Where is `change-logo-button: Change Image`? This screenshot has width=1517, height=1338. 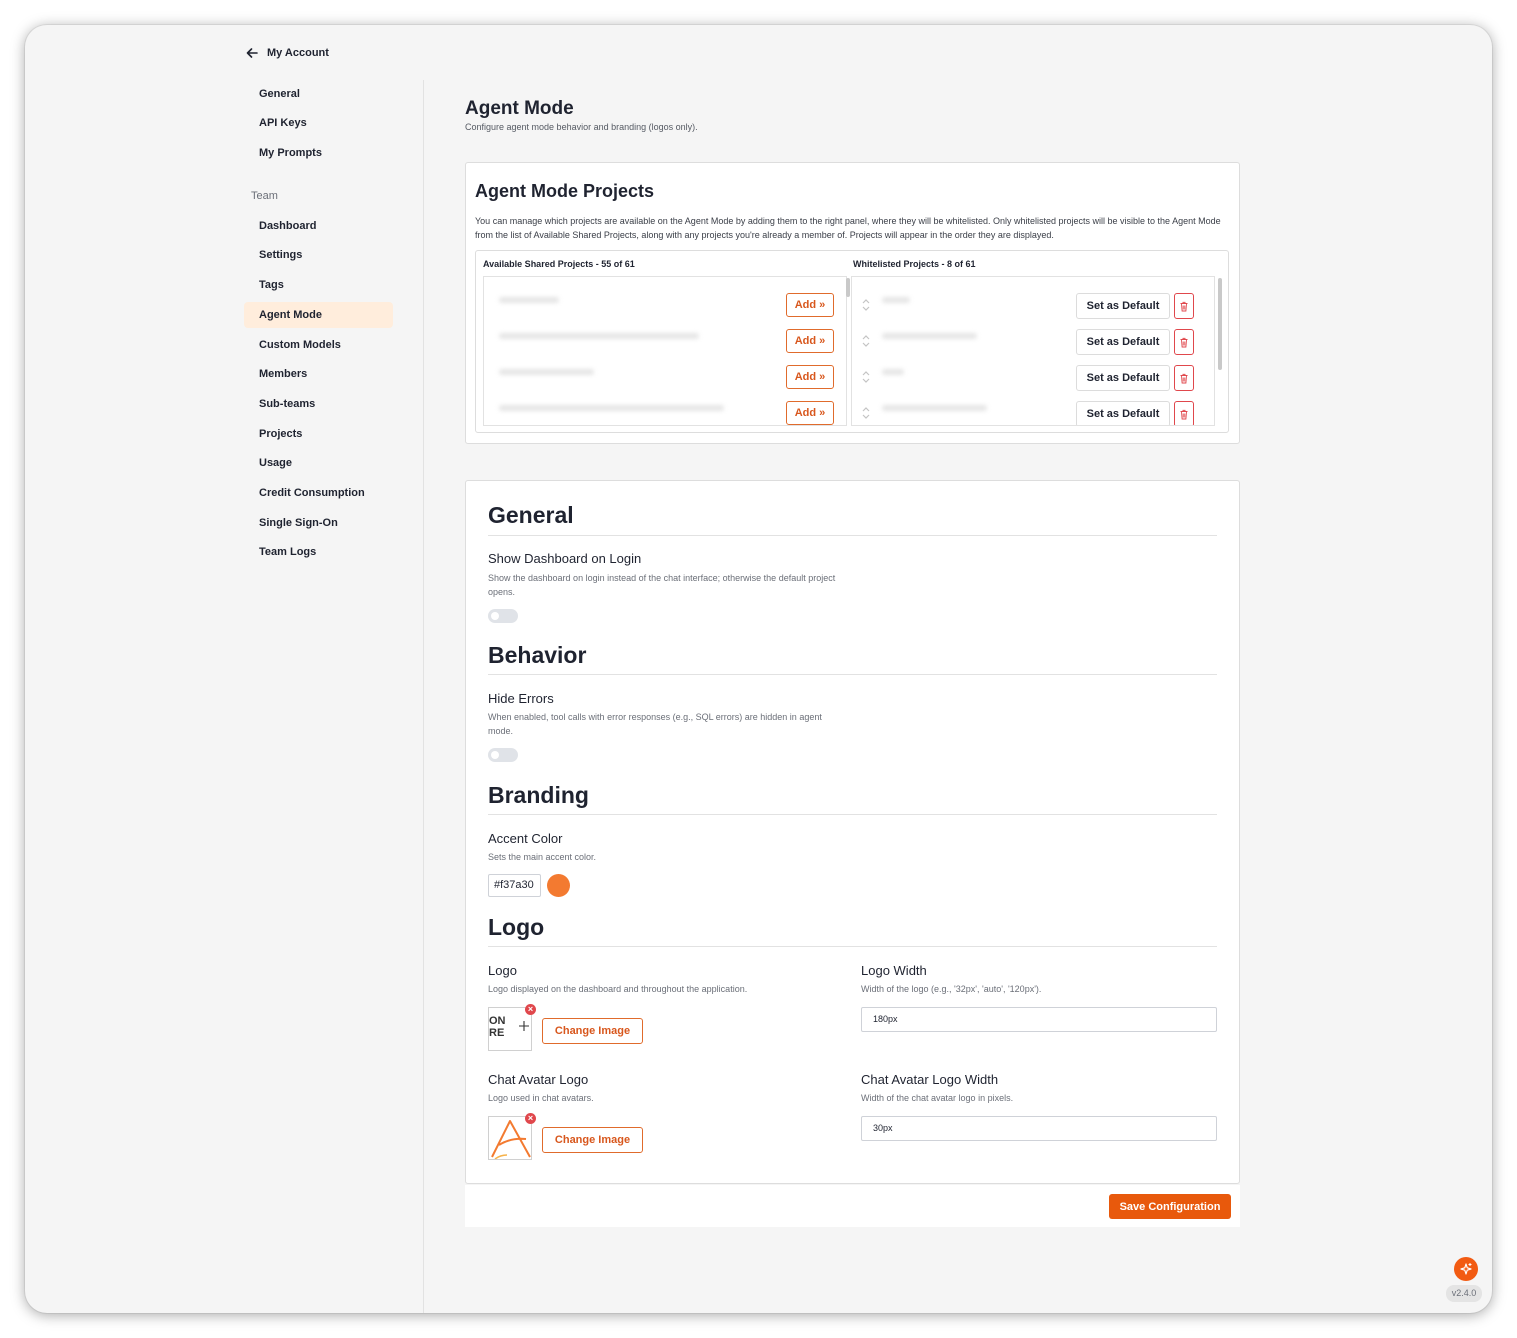 change-logo-button: Change Image is located at coordinates (592, 1031).